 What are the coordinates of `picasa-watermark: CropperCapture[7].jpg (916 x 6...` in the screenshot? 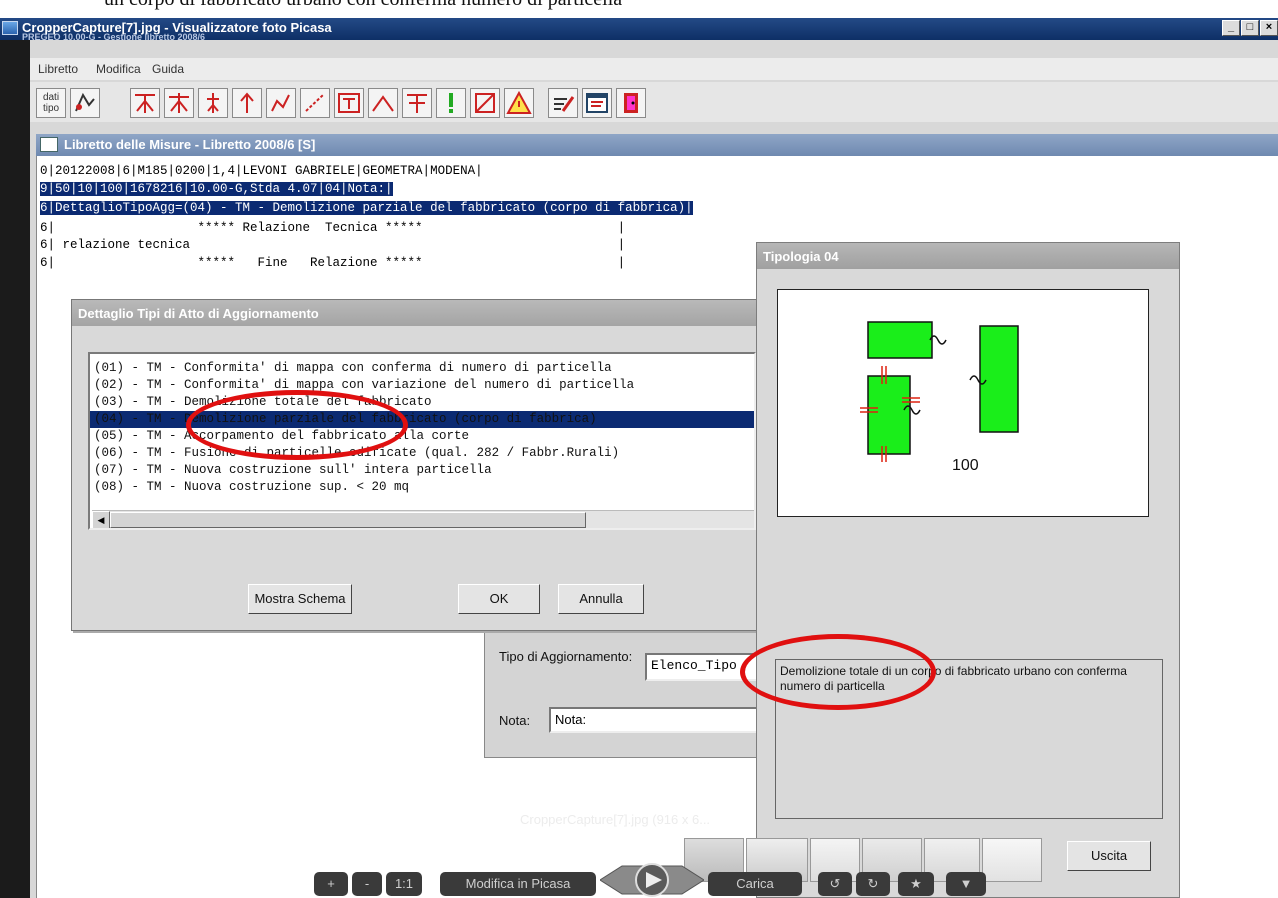 It's located at (615, 819).